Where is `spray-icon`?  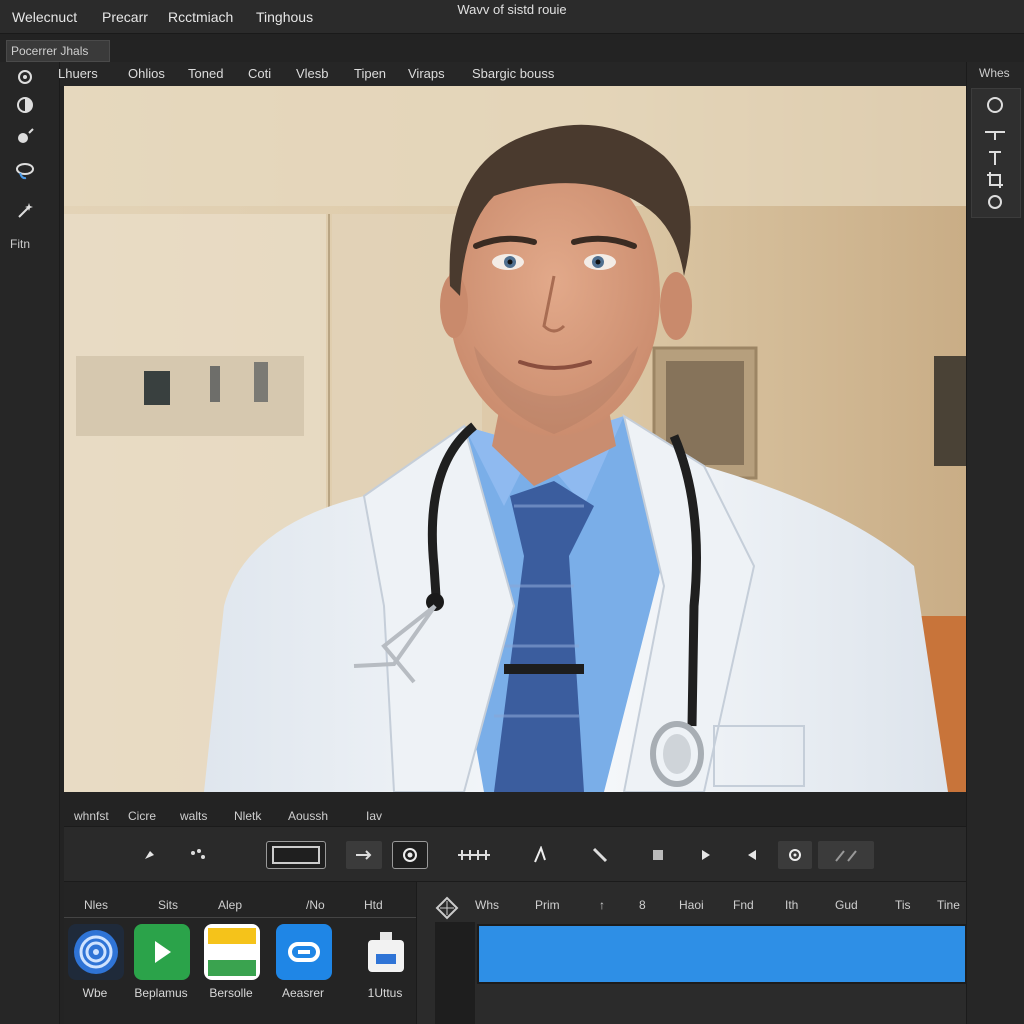 spray-icon is located at coordinates (198, 854).